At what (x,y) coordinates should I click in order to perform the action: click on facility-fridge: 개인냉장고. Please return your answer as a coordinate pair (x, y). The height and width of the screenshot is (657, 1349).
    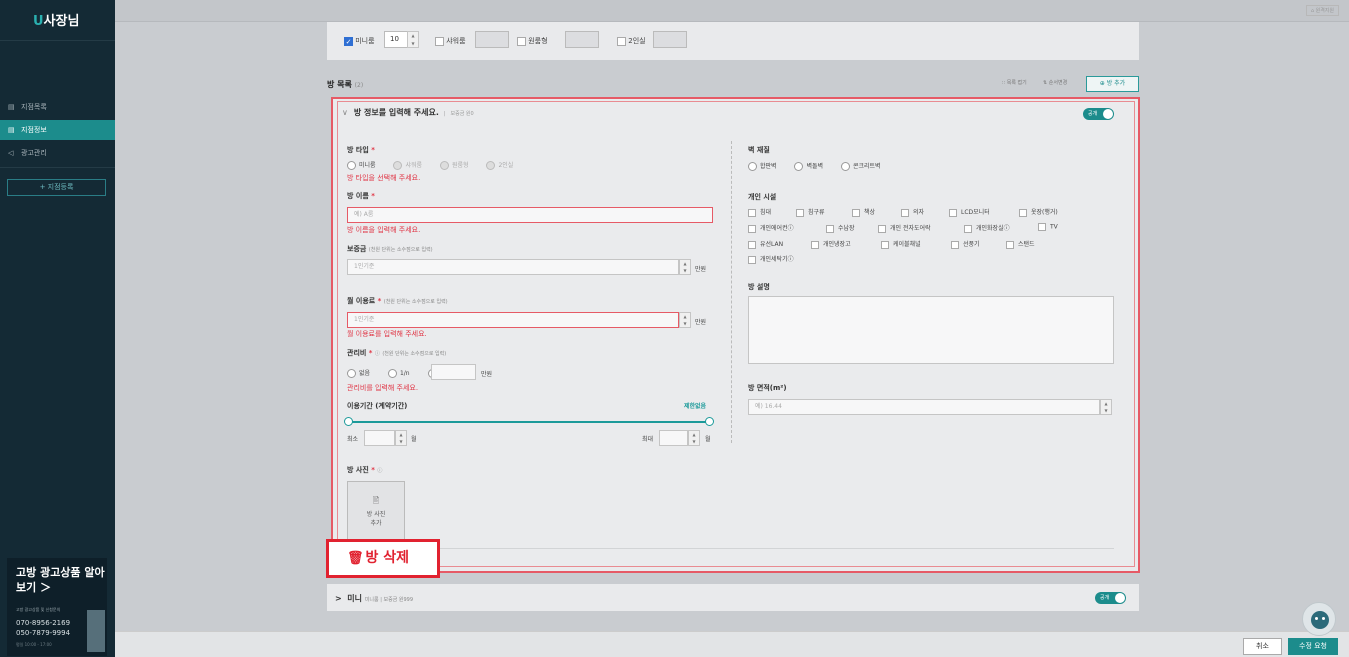
    Looking at the image, I should click on (831, 244).